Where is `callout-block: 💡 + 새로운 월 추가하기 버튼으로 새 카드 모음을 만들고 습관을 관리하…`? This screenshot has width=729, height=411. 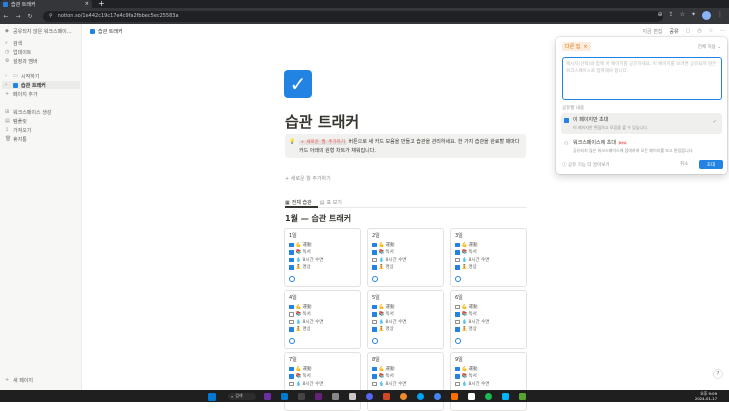 callout-block: 💡 + 새로운 월 추가하기 버튼으로 새 카드 모음을 만들고 습관을 관리하… is located at coordinates (405, 146).